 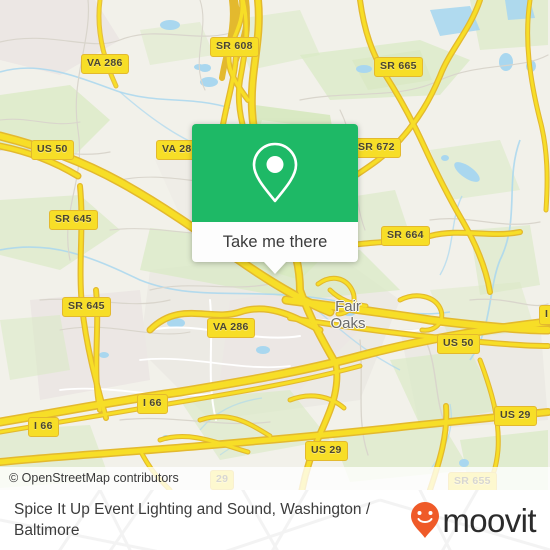 I want to click on place-popup: Take me there, so click(x=275, y=199).